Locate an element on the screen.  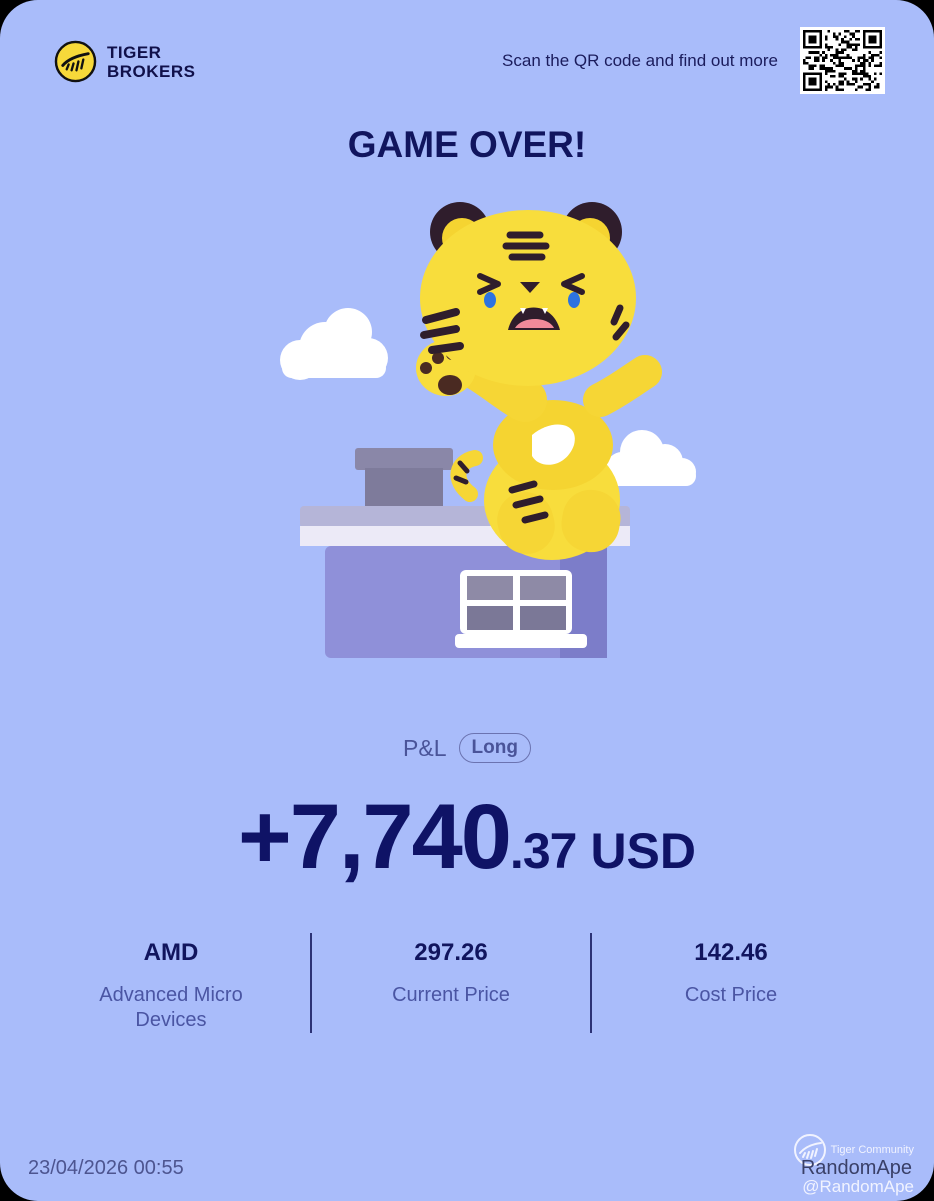
pnl-amount-main: +7,740 is located at coordinates (374, 837).